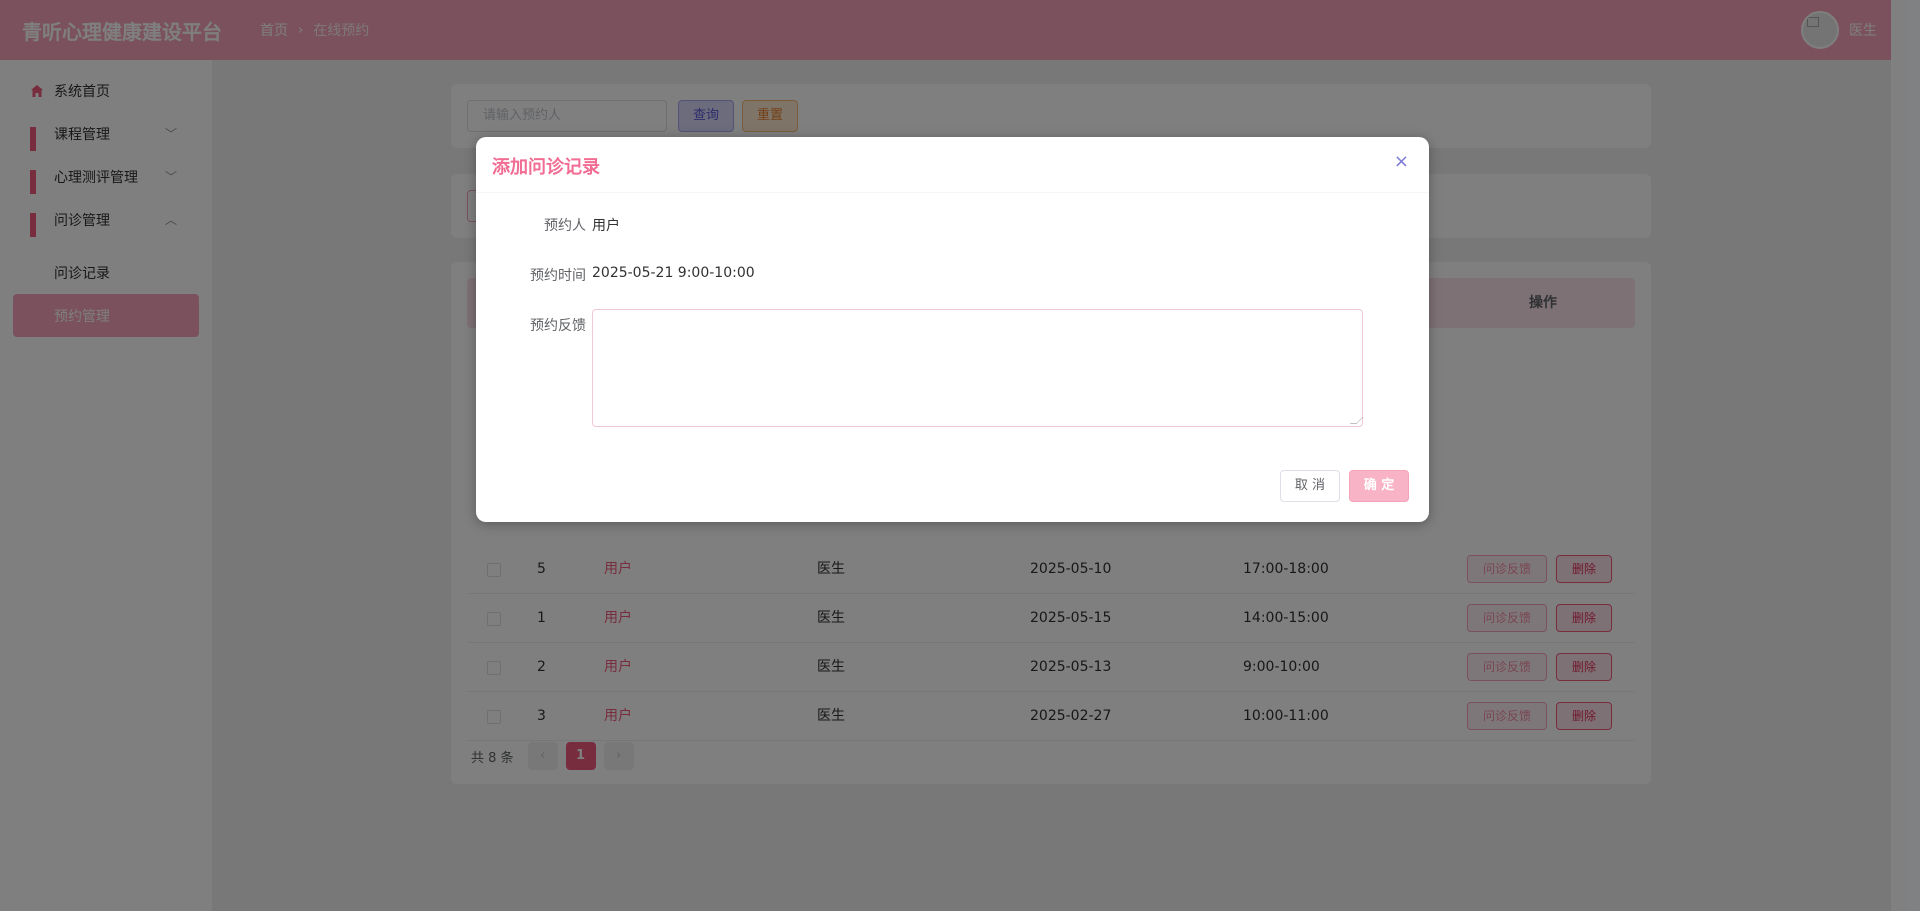 Image resolution: width=1920 pixels, height=911 pixels. What do you see at coordinates (565, 226) in the screenshot?
I see `person-label: 预约人` at bounding box center [565, 226].